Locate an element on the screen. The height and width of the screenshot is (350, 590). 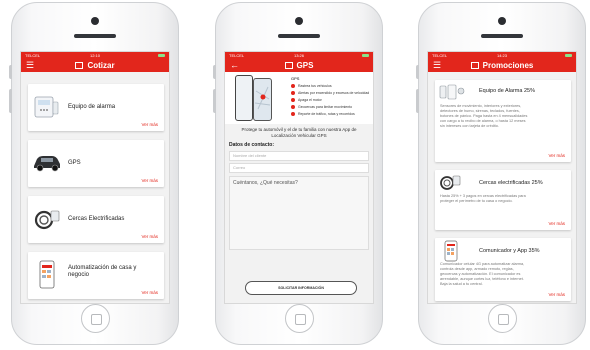
feature-item: Geocercas para limitar movimiento is located at coordinates (330, 107).